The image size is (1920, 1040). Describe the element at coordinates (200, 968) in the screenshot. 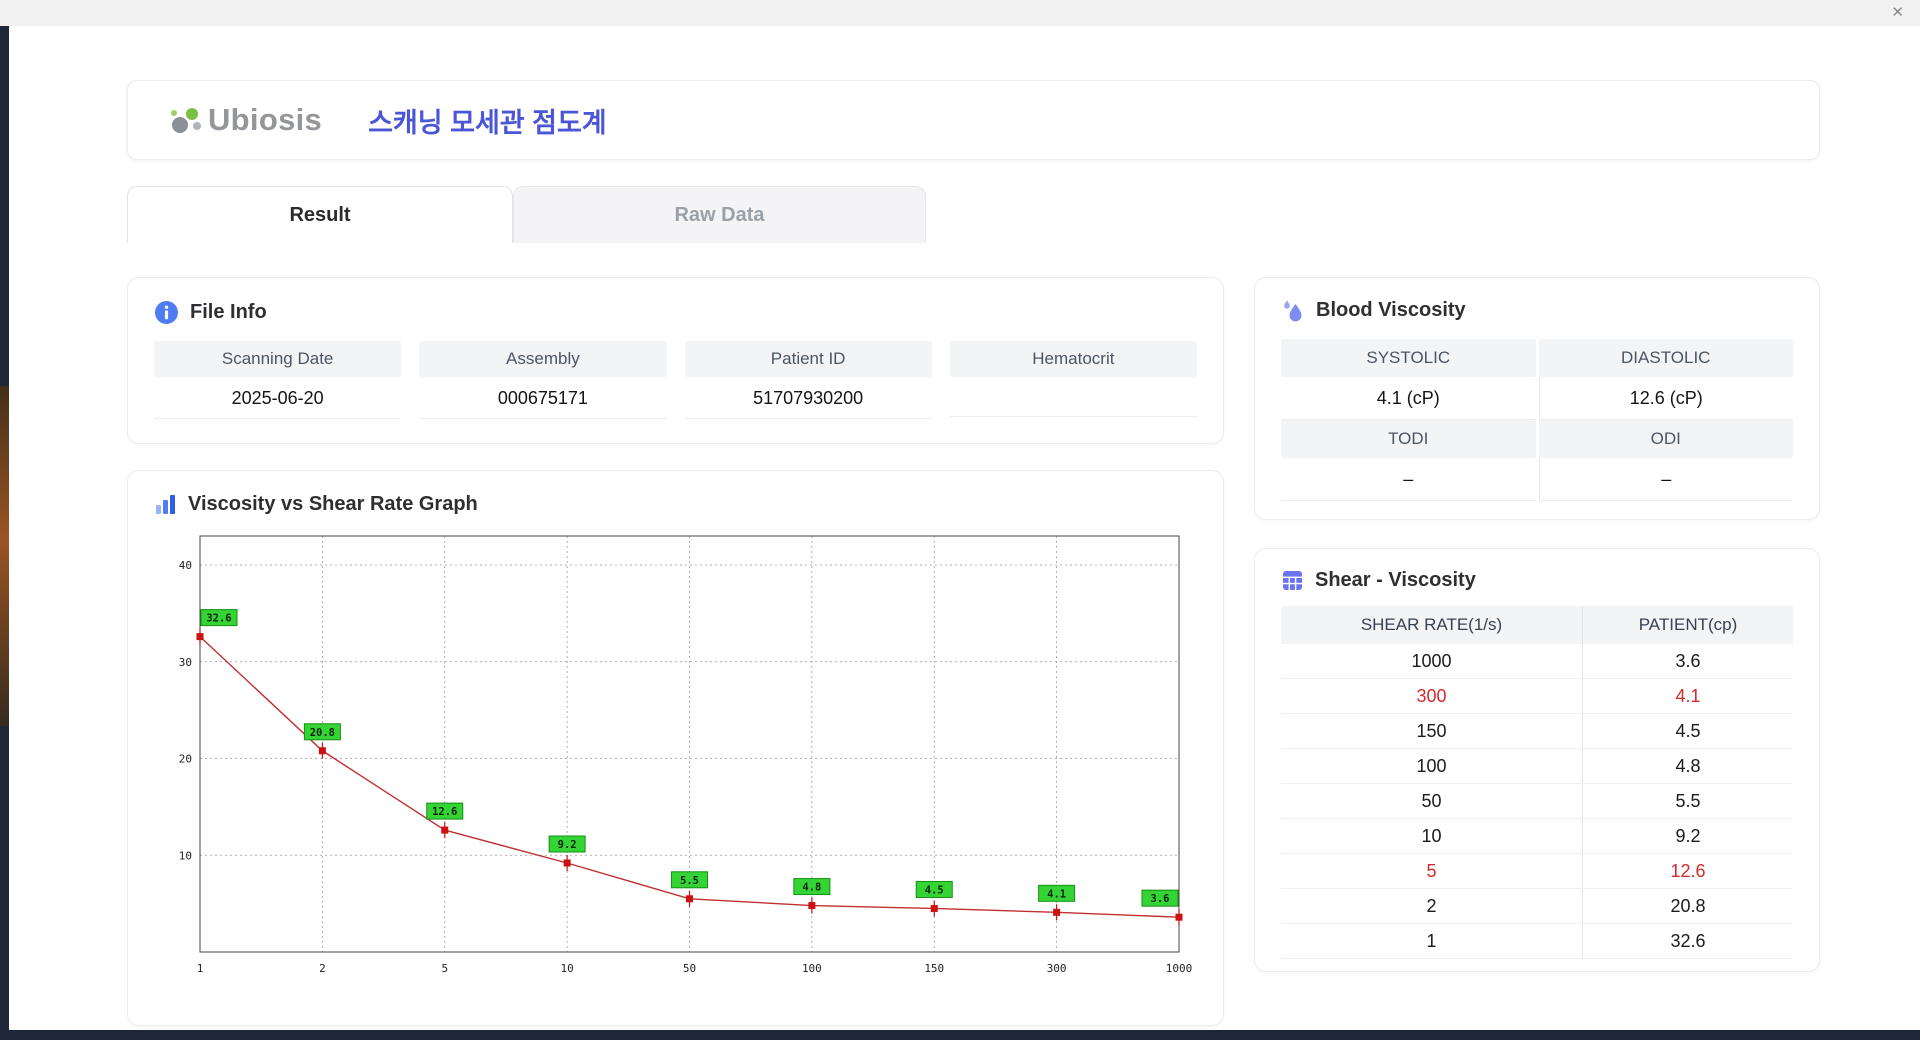

I see `svg-text: 1` at that location.